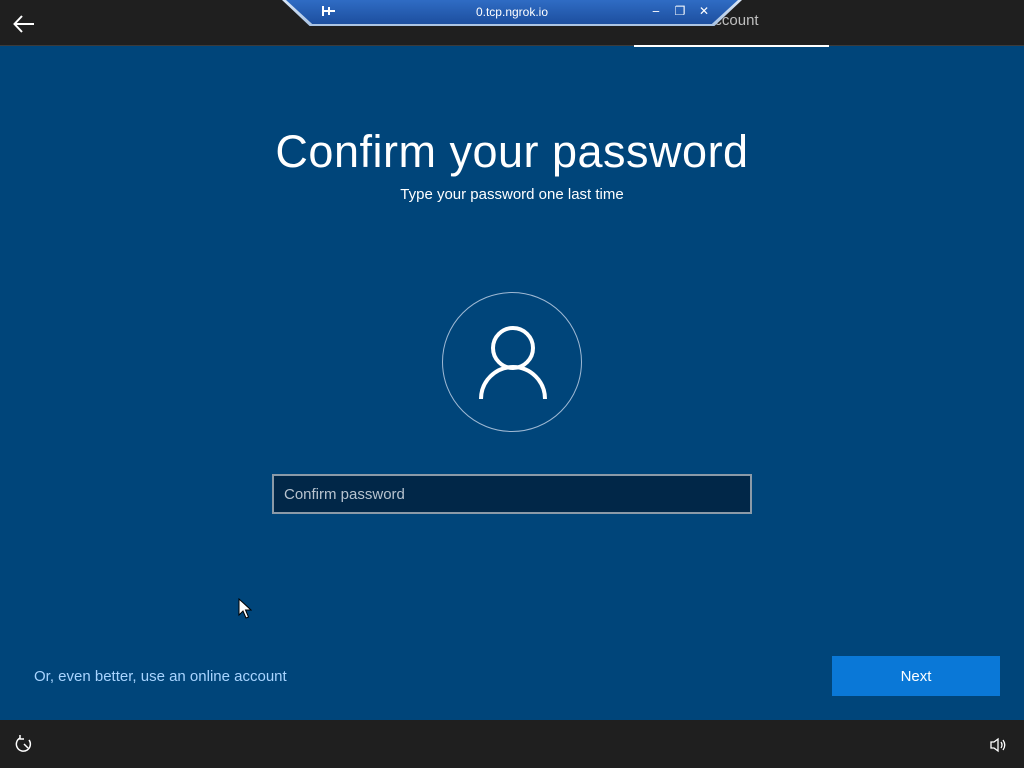 The width and height of the screenshot is (1024, 768). I want to click on volume-button, so click(998, 745).